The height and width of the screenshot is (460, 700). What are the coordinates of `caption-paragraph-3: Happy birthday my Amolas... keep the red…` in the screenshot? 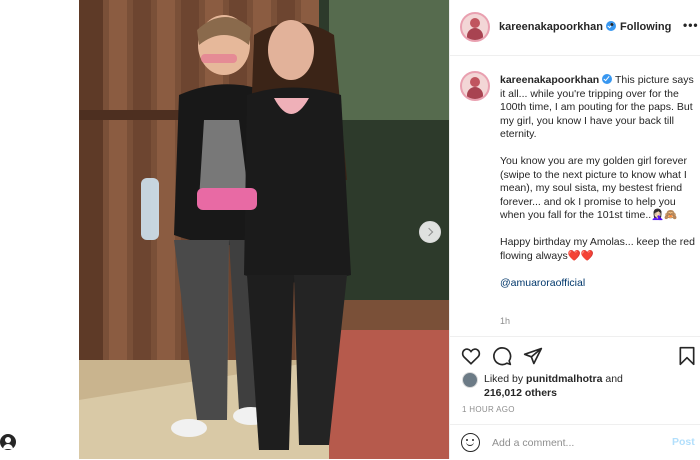 It's located at (597, 249).